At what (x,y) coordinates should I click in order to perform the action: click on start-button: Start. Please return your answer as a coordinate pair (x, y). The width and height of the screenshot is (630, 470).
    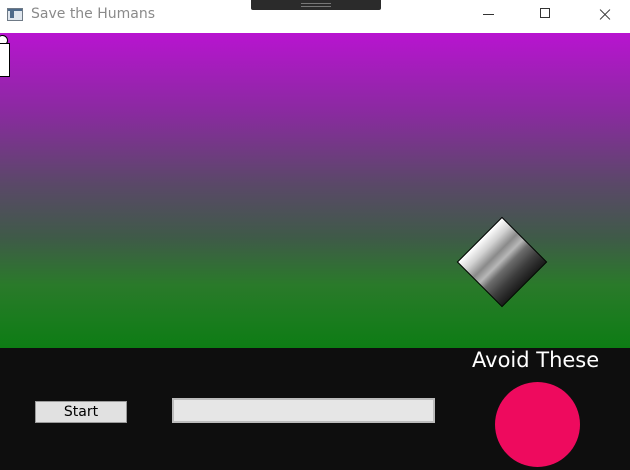
    Looking at the image, I should click on (81, 412).